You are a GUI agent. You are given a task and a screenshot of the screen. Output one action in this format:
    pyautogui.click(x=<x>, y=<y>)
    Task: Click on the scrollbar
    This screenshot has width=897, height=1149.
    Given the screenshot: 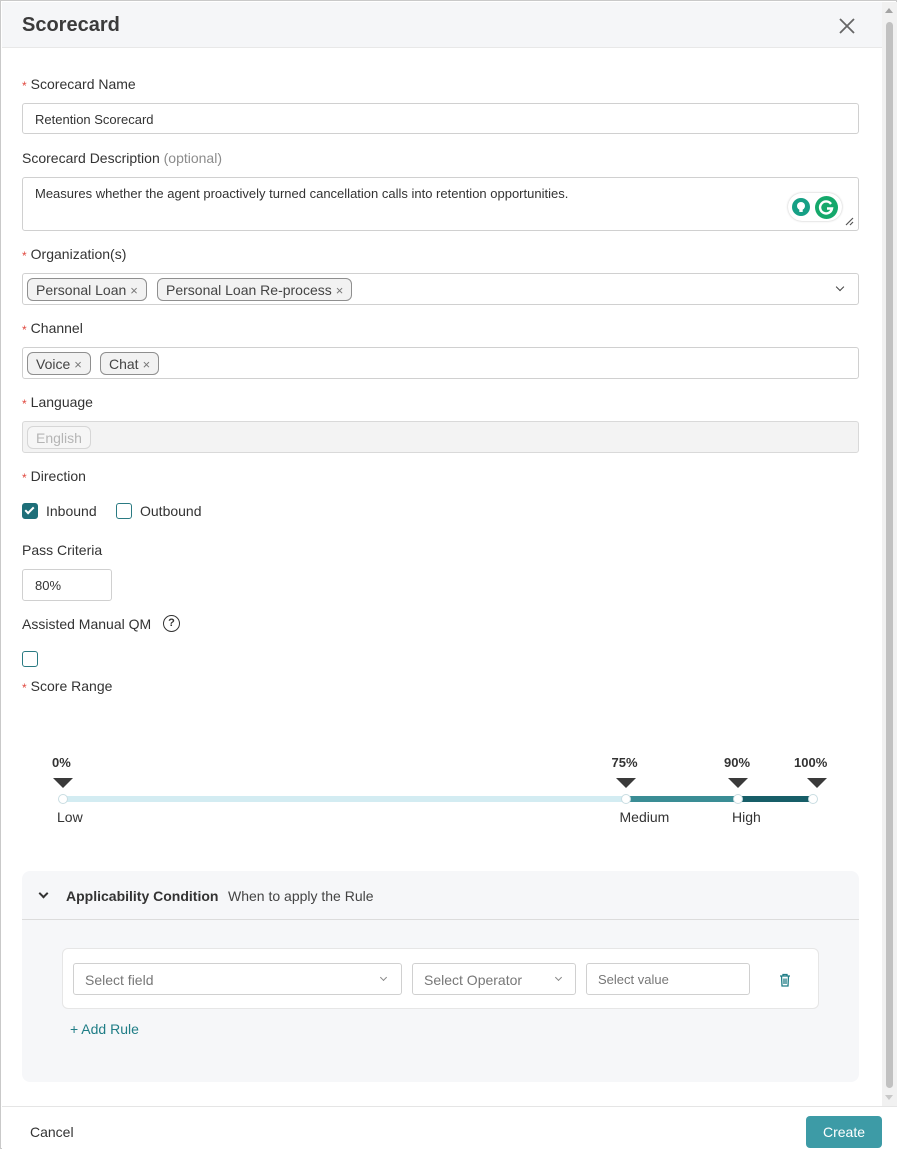 What is the action you would take?
    pyautogui.click(x=889, y=554)
    